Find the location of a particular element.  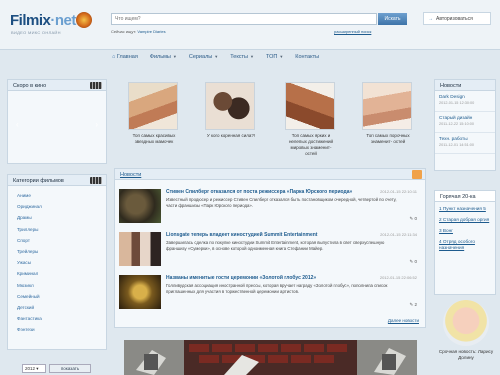

featured-caption: Топ самых красивых звездных мамочек is located at coordinates (154, 138).